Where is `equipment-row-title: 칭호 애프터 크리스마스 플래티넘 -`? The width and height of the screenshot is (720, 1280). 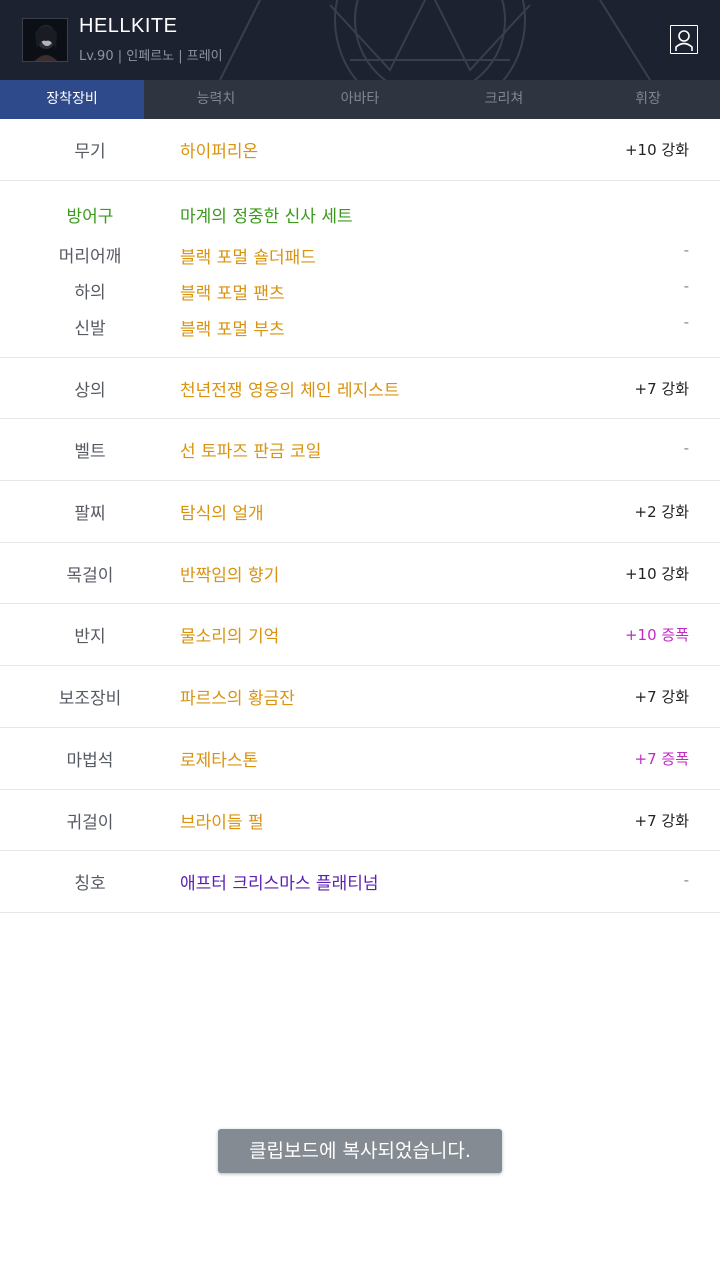
equipment-row-title: 칭호 애프터 크리스마스 플래티넘 - is located at coordinates (360, 882).